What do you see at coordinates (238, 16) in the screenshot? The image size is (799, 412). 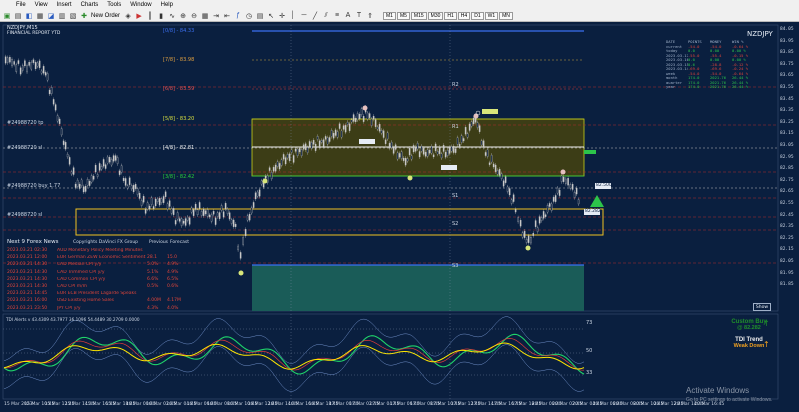 I see `indicators-icon: ƒ` at bounding box center [238, 16].